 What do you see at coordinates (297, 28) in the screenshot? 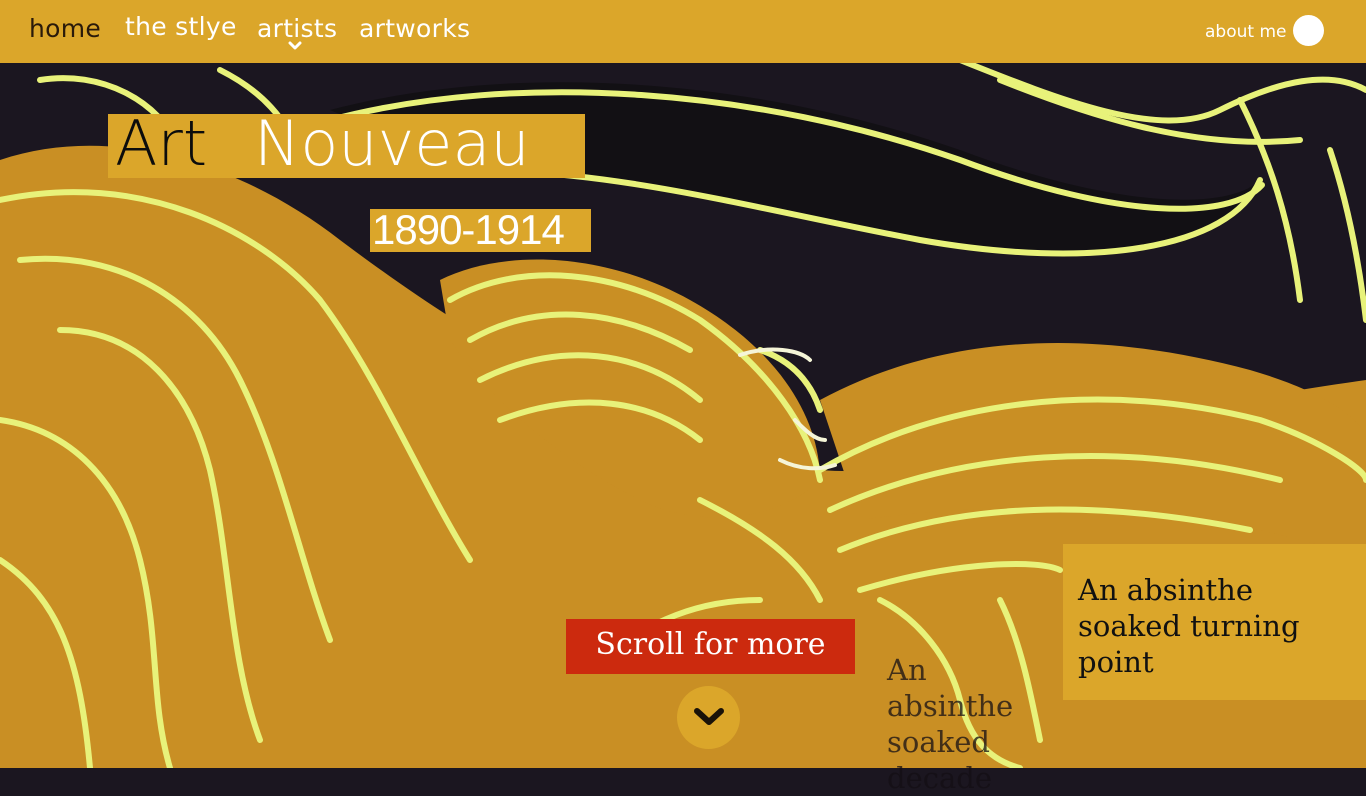
I see `nav-artists-link: artists` at bounding box center [297, 28].